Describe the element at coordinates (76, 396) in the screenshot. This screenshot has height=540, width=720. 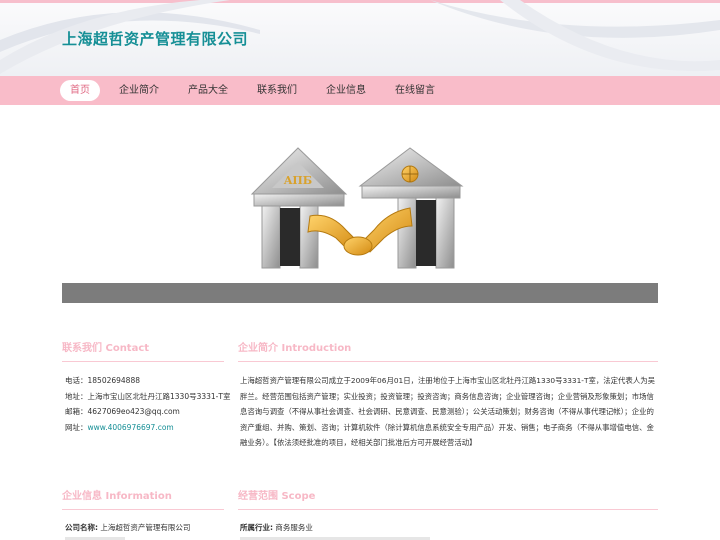
I see `contact-address-label: 地址：` at that location.